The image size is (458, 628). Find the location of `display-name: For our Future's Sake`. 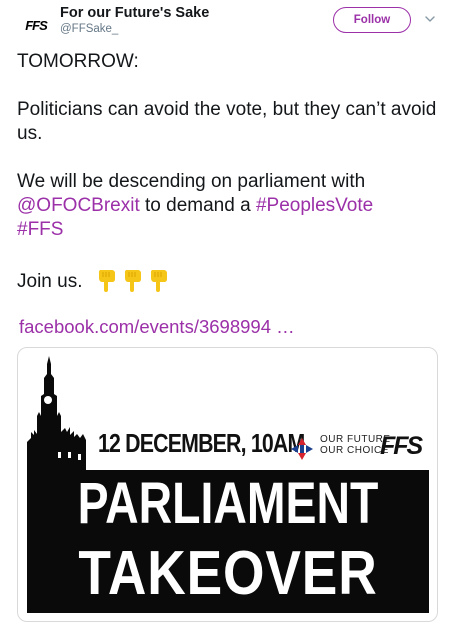

display-name: For our Future's Sake is located at coordinates (134, 13).